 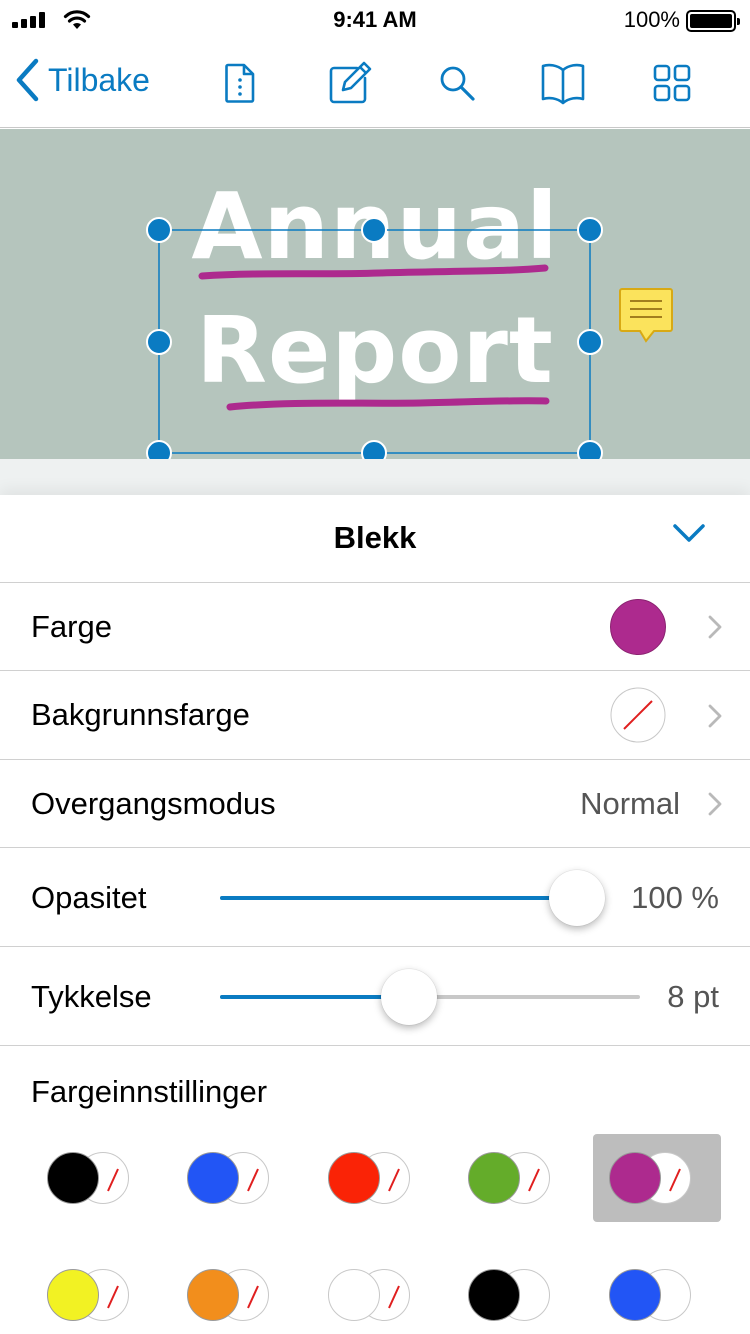 I want to click on status-bar: 9:41 AM 100%, so click(x=375, y=20).